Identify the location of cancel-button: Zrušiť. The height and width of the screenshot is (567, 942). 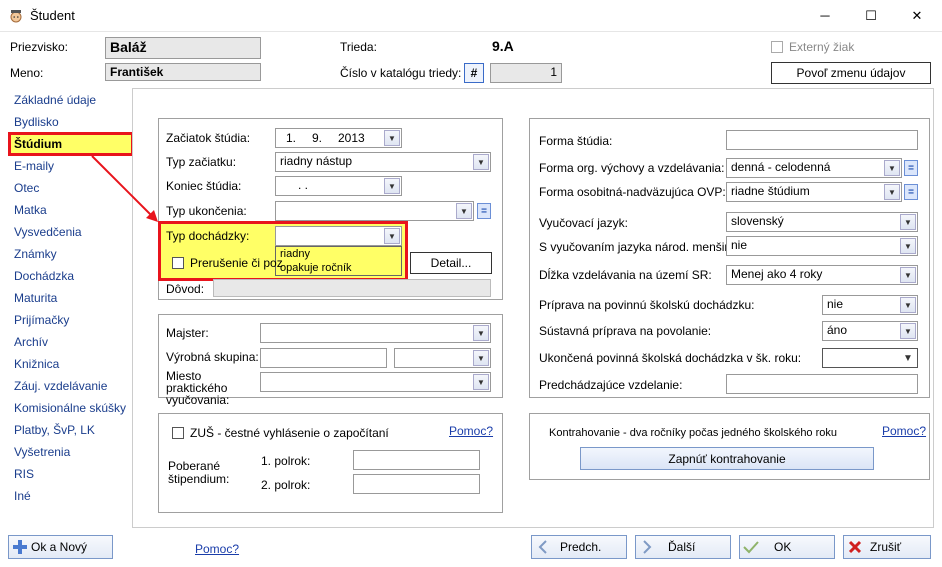
(887, 547).